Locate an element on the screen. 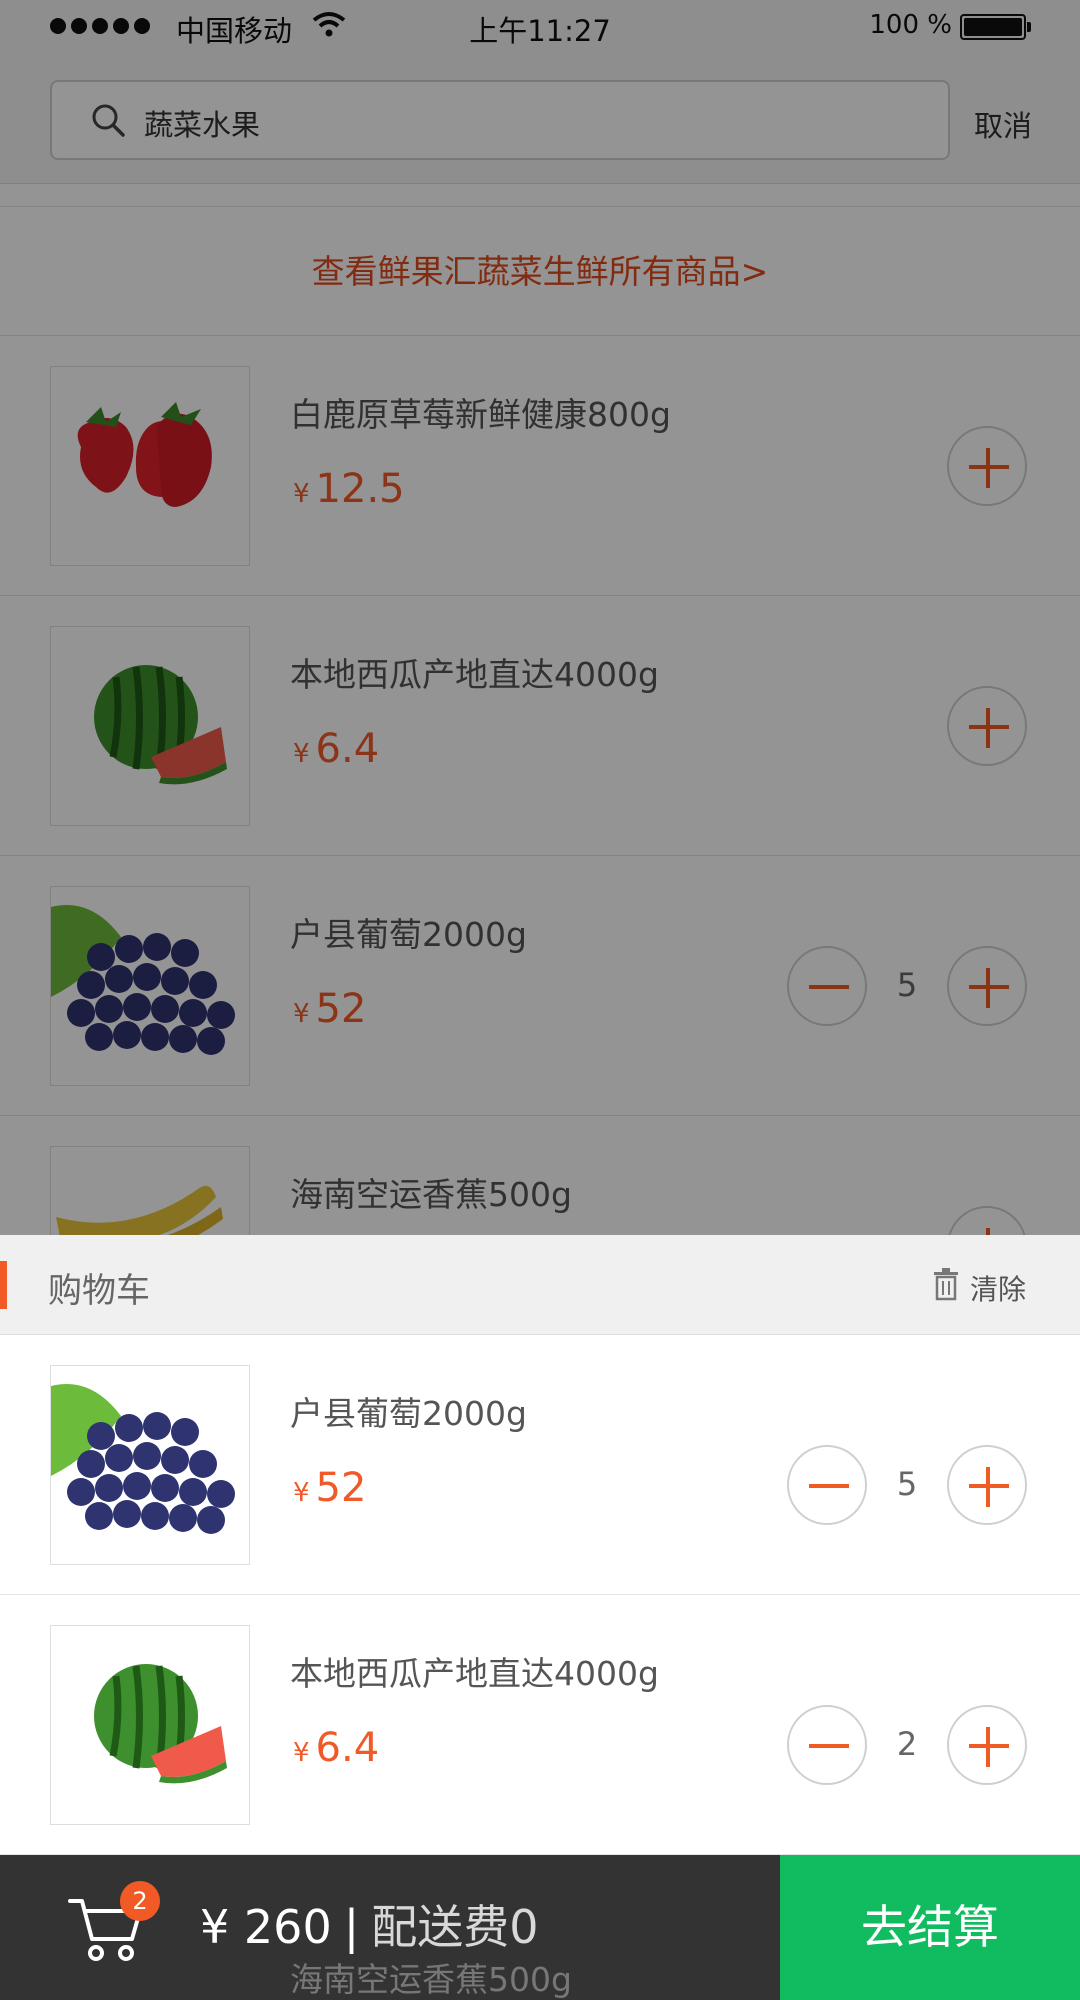 The height and width of the screenshot is (2000, 1080). clear-label: 清除 is located at coordinates (997, 1289).